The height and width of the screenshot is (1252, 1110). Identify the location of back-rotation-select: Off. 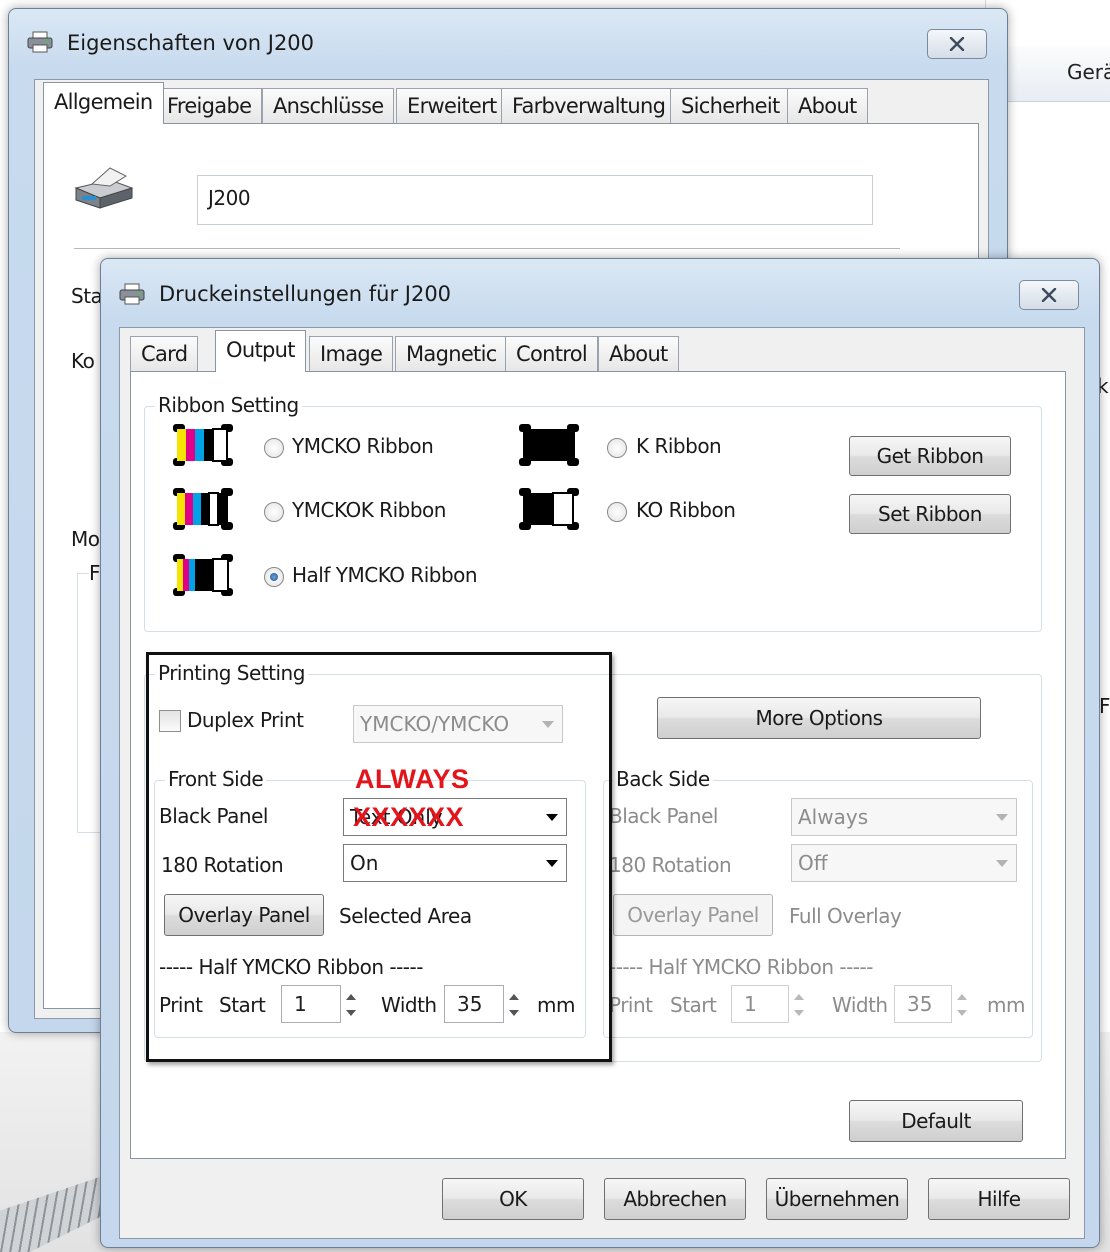
(904, 863).